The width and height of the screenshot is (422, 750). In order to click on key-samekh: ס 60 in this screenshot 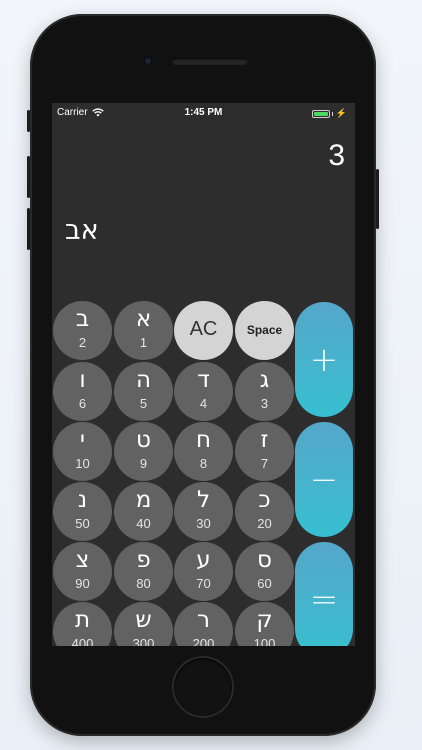, I will do `click(264, 571)`.